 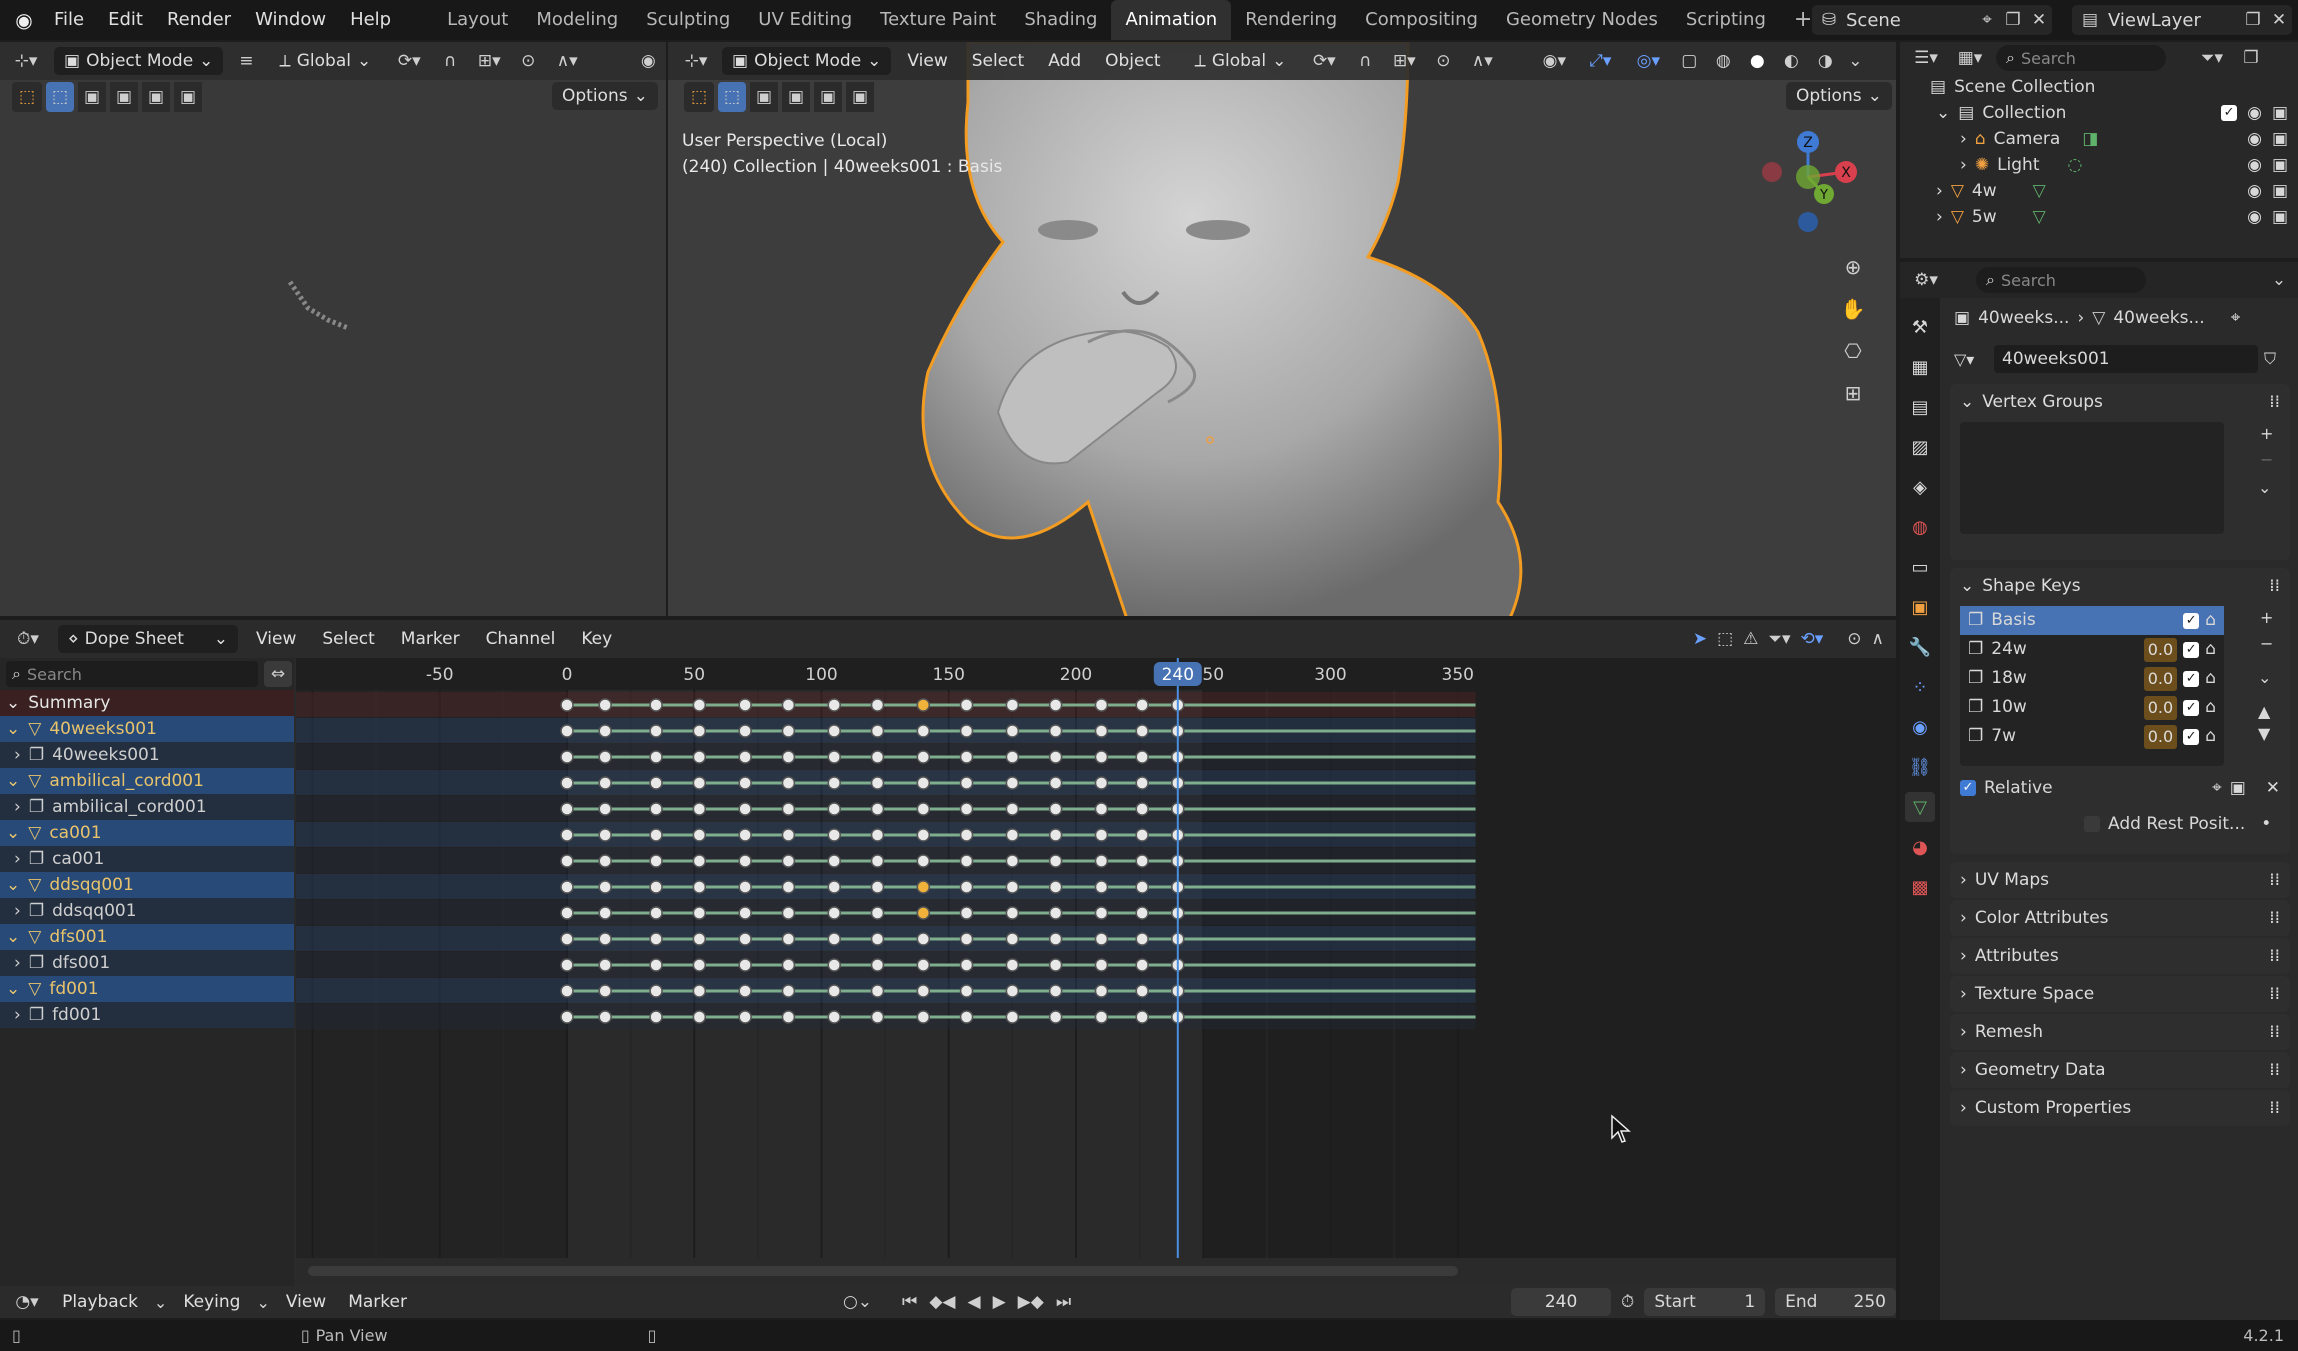 What do you see at coordinates (927, 61) in the screenshot?
I see `menu-view: View` at bounding box center [927, 61].